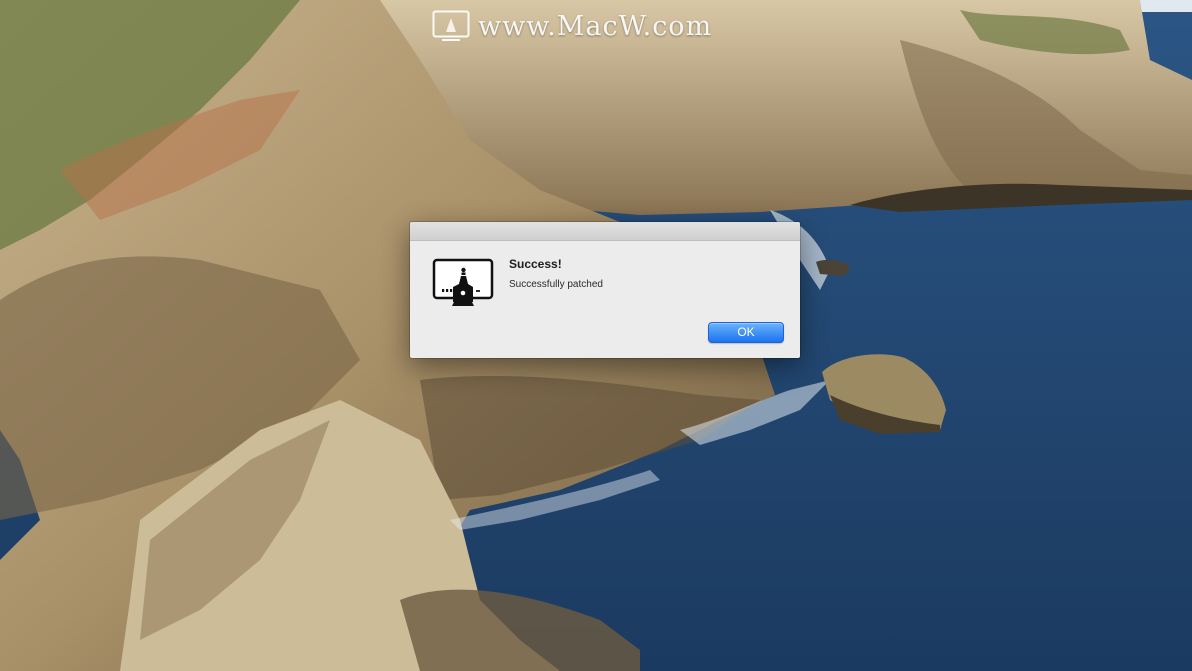 The image size is (1192, 671). Describe the element at coordinates (746, 332) in the screenshot. I see `ok-button: OK` at that location.